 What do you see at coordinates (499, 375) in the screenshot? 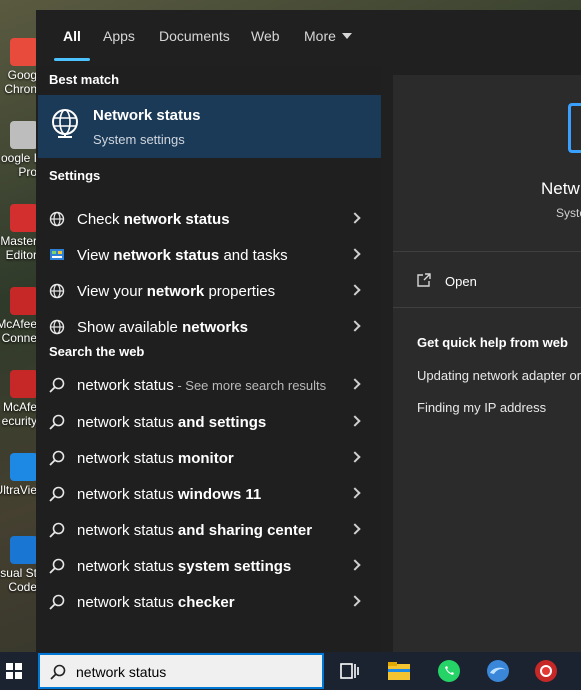
I see `help-link: Updating network adapter or` at bounding box center [499, 375].